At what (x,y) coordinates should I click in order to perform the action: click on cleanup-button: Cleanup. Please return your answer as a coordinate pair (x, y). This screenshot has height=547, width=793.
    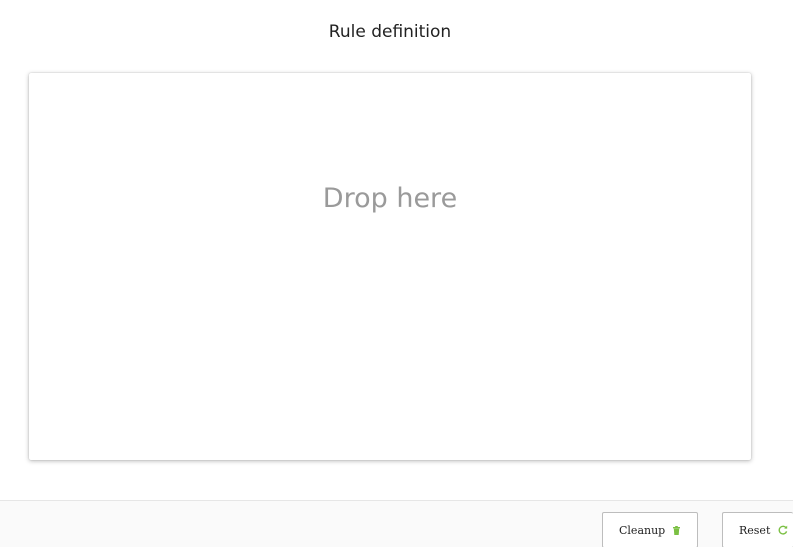
    Looking at the image, I should click on (650, 529).